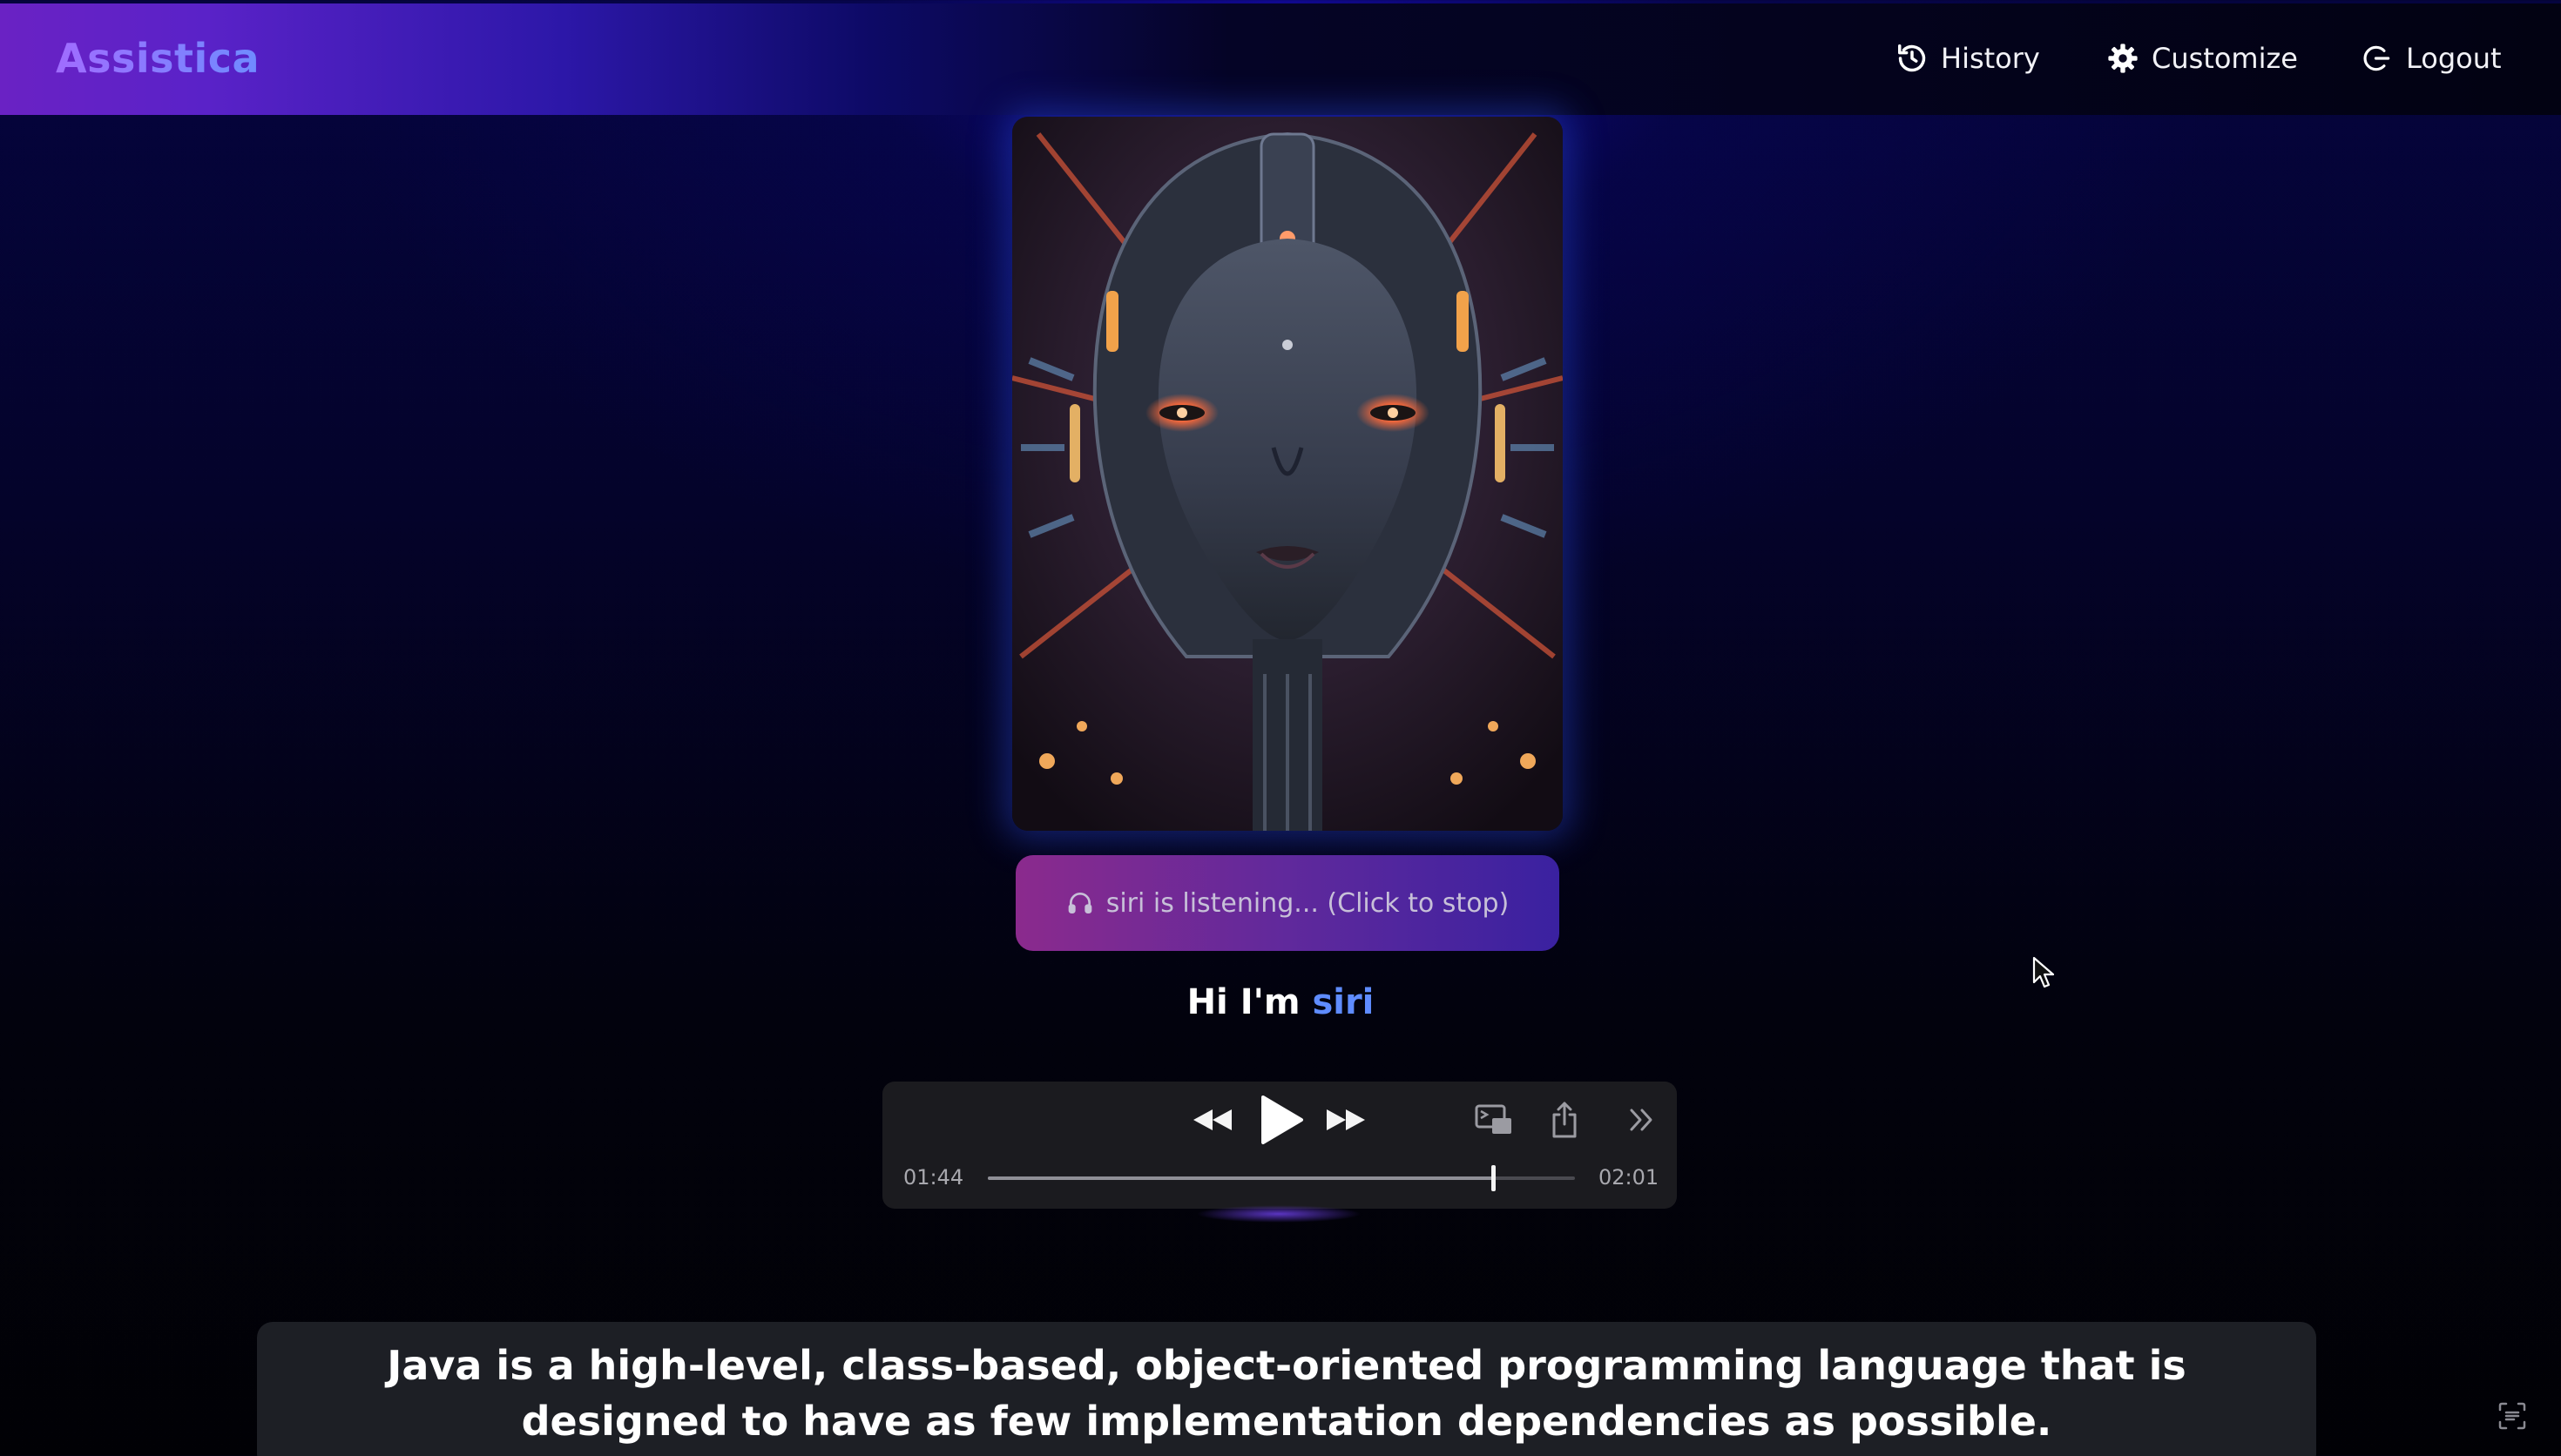 The width and height of the screenshot is (2561, 1456). What do you see at coordinates (158, 58) in the screenshot?
I see `brand-logo: Assistica` at bounding box center [158, 58].